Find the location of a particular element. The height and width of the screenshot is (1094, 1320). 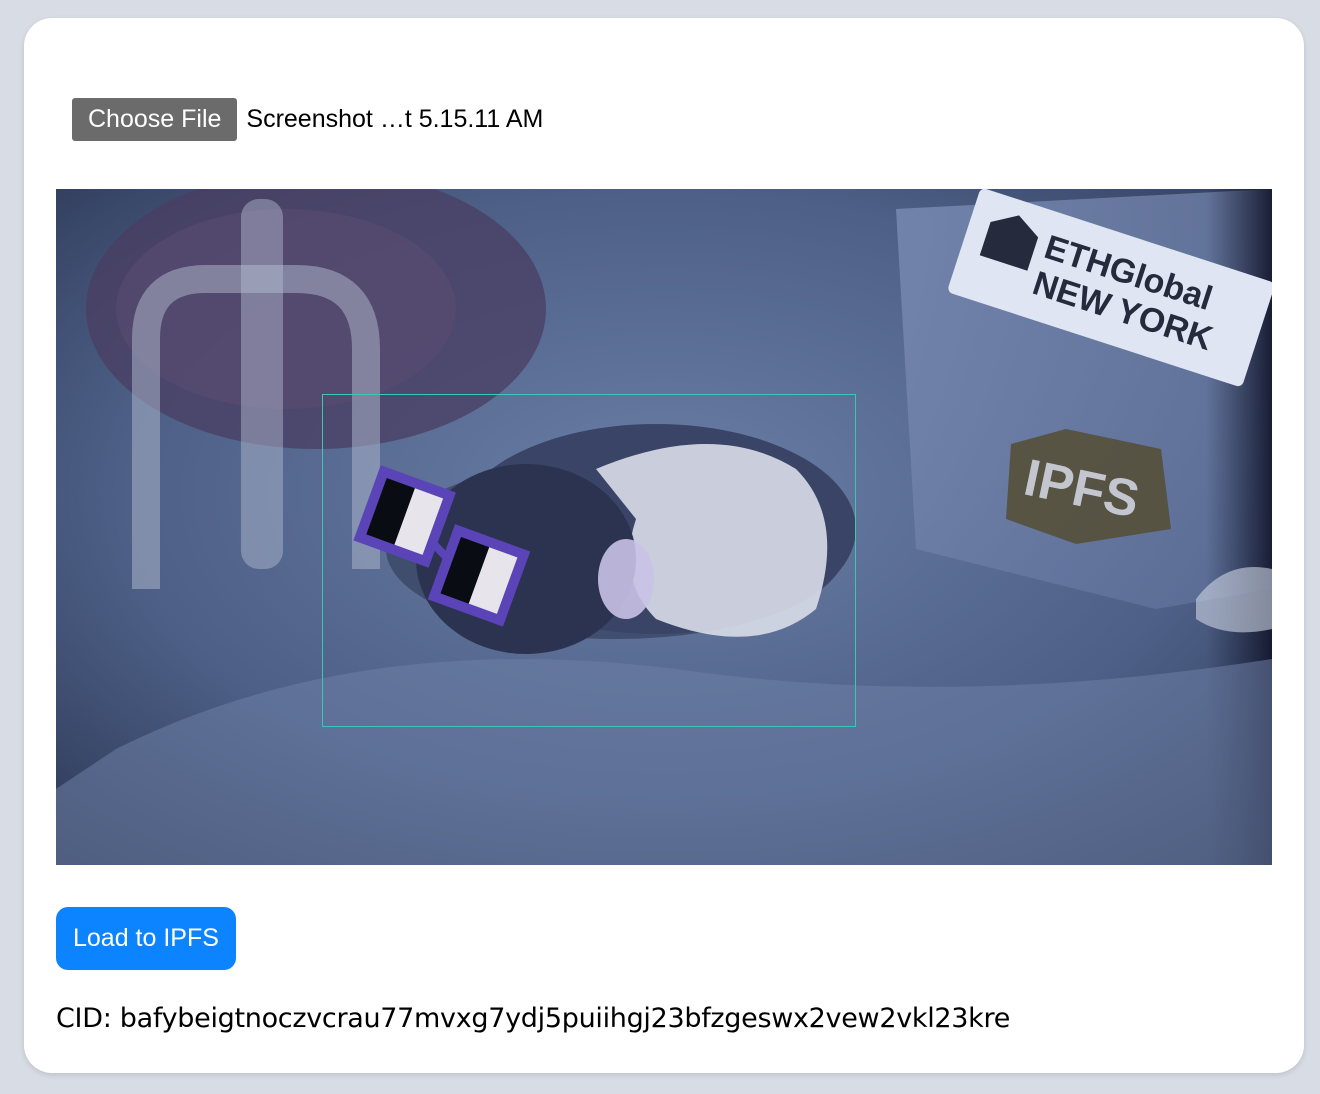

cid-label: CID: is located at coordinates (88, 1018).